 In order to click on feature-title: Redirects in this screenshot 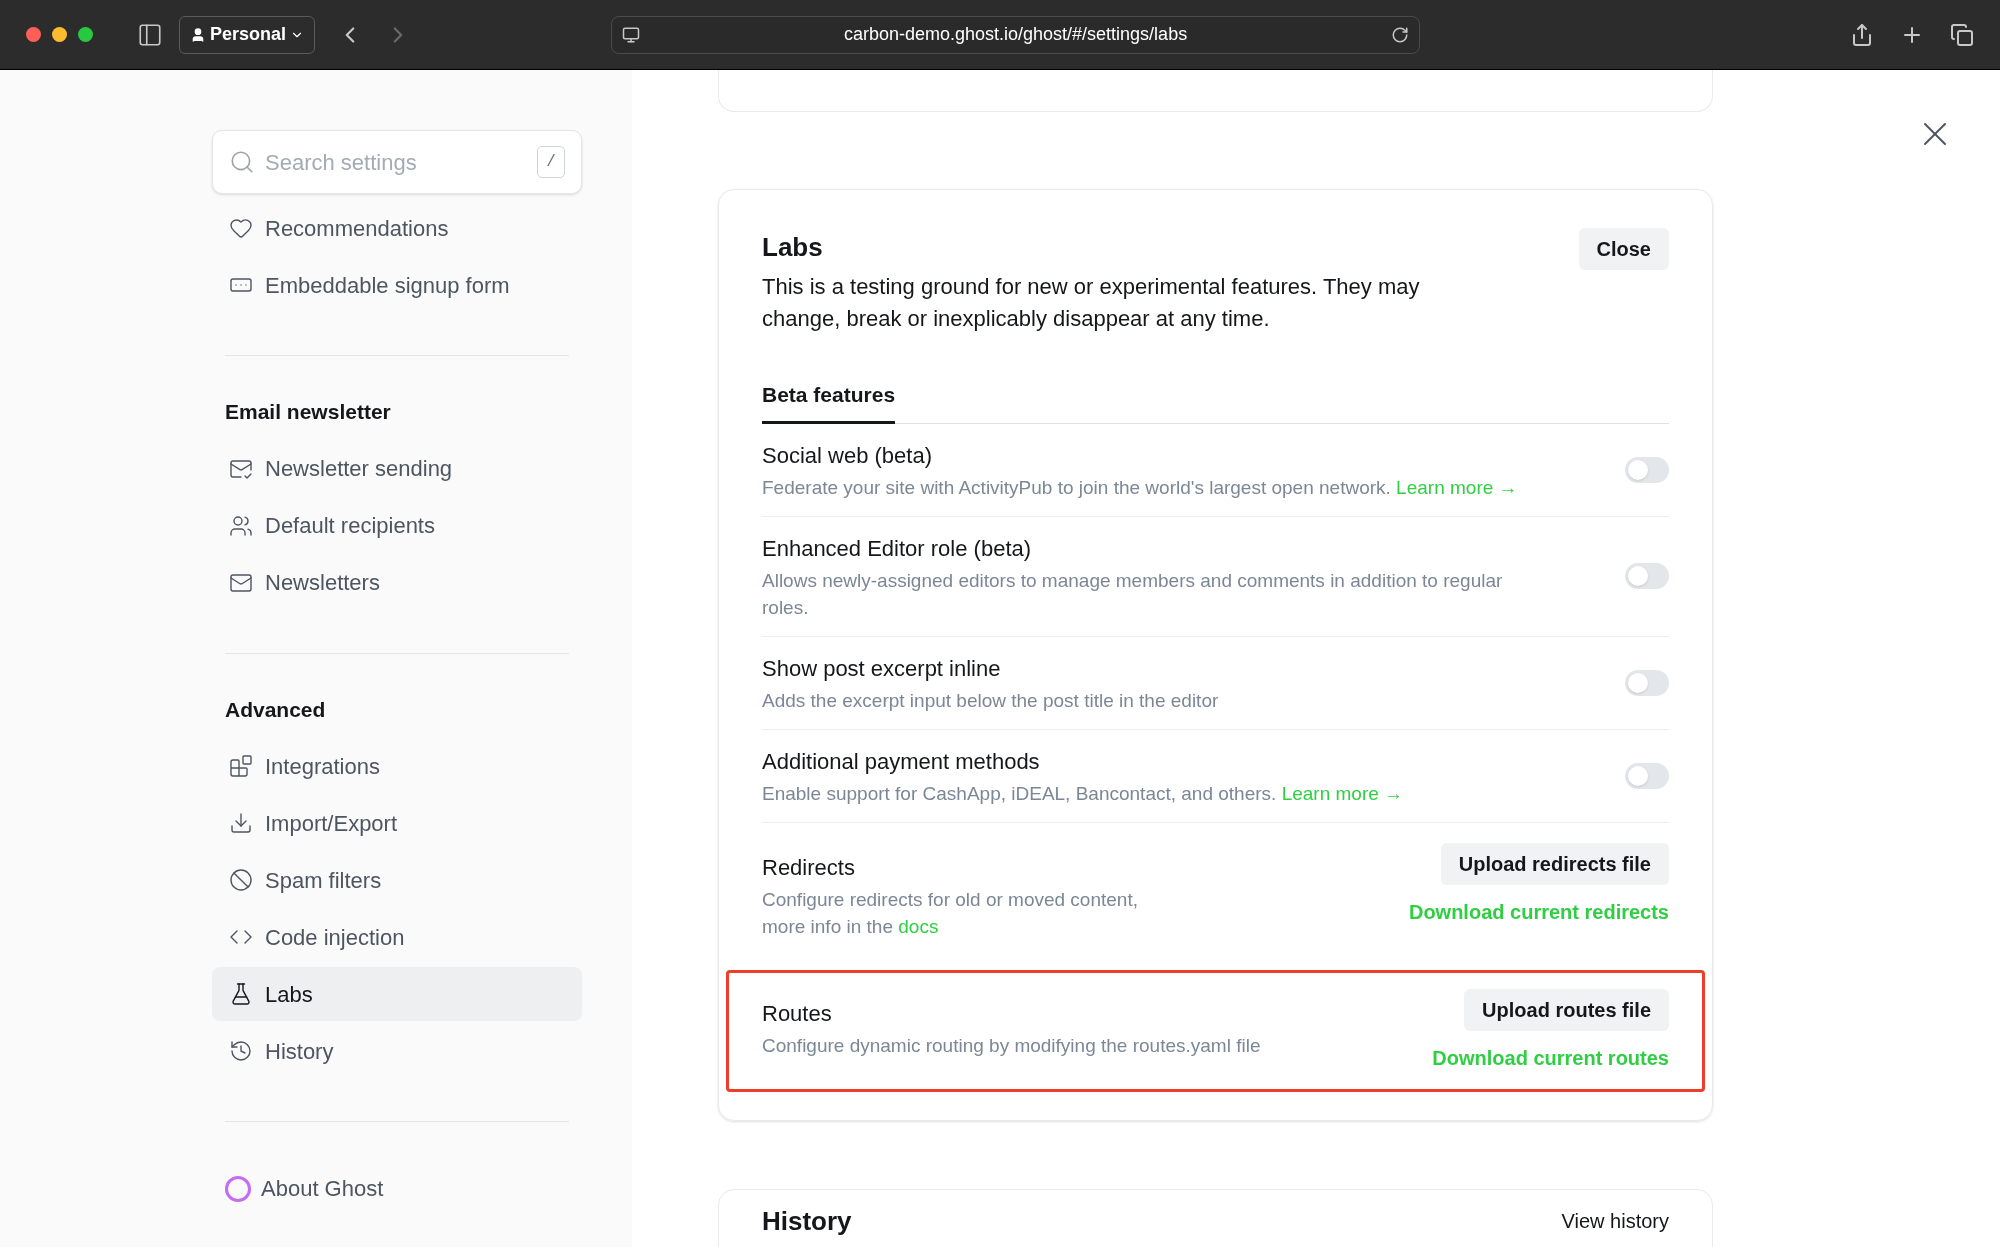, I will do `click(809, 867)`.